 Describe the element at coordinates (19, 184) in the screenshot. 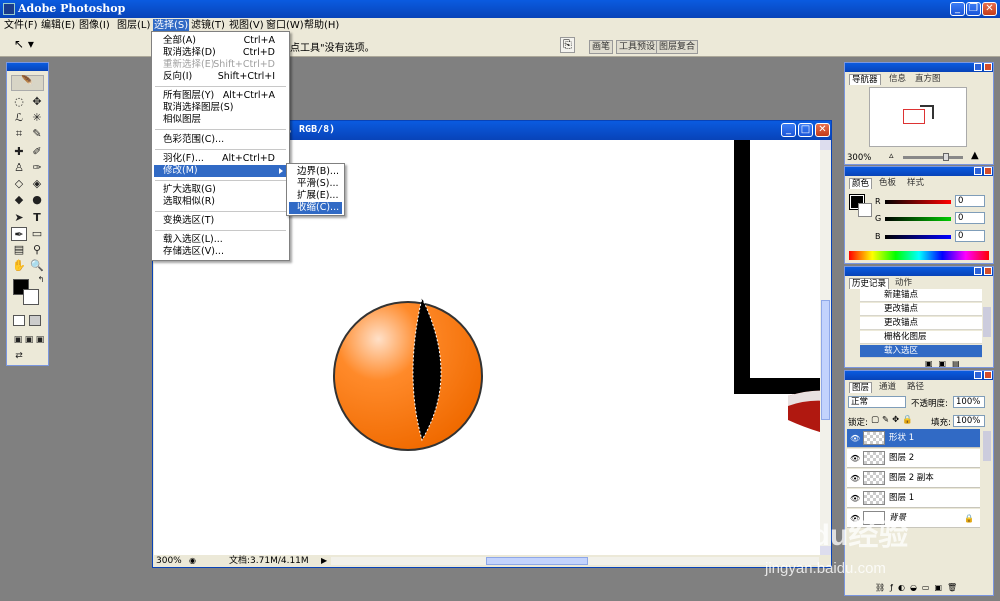

I see `eraser-tool-icon: ◇` at that location.